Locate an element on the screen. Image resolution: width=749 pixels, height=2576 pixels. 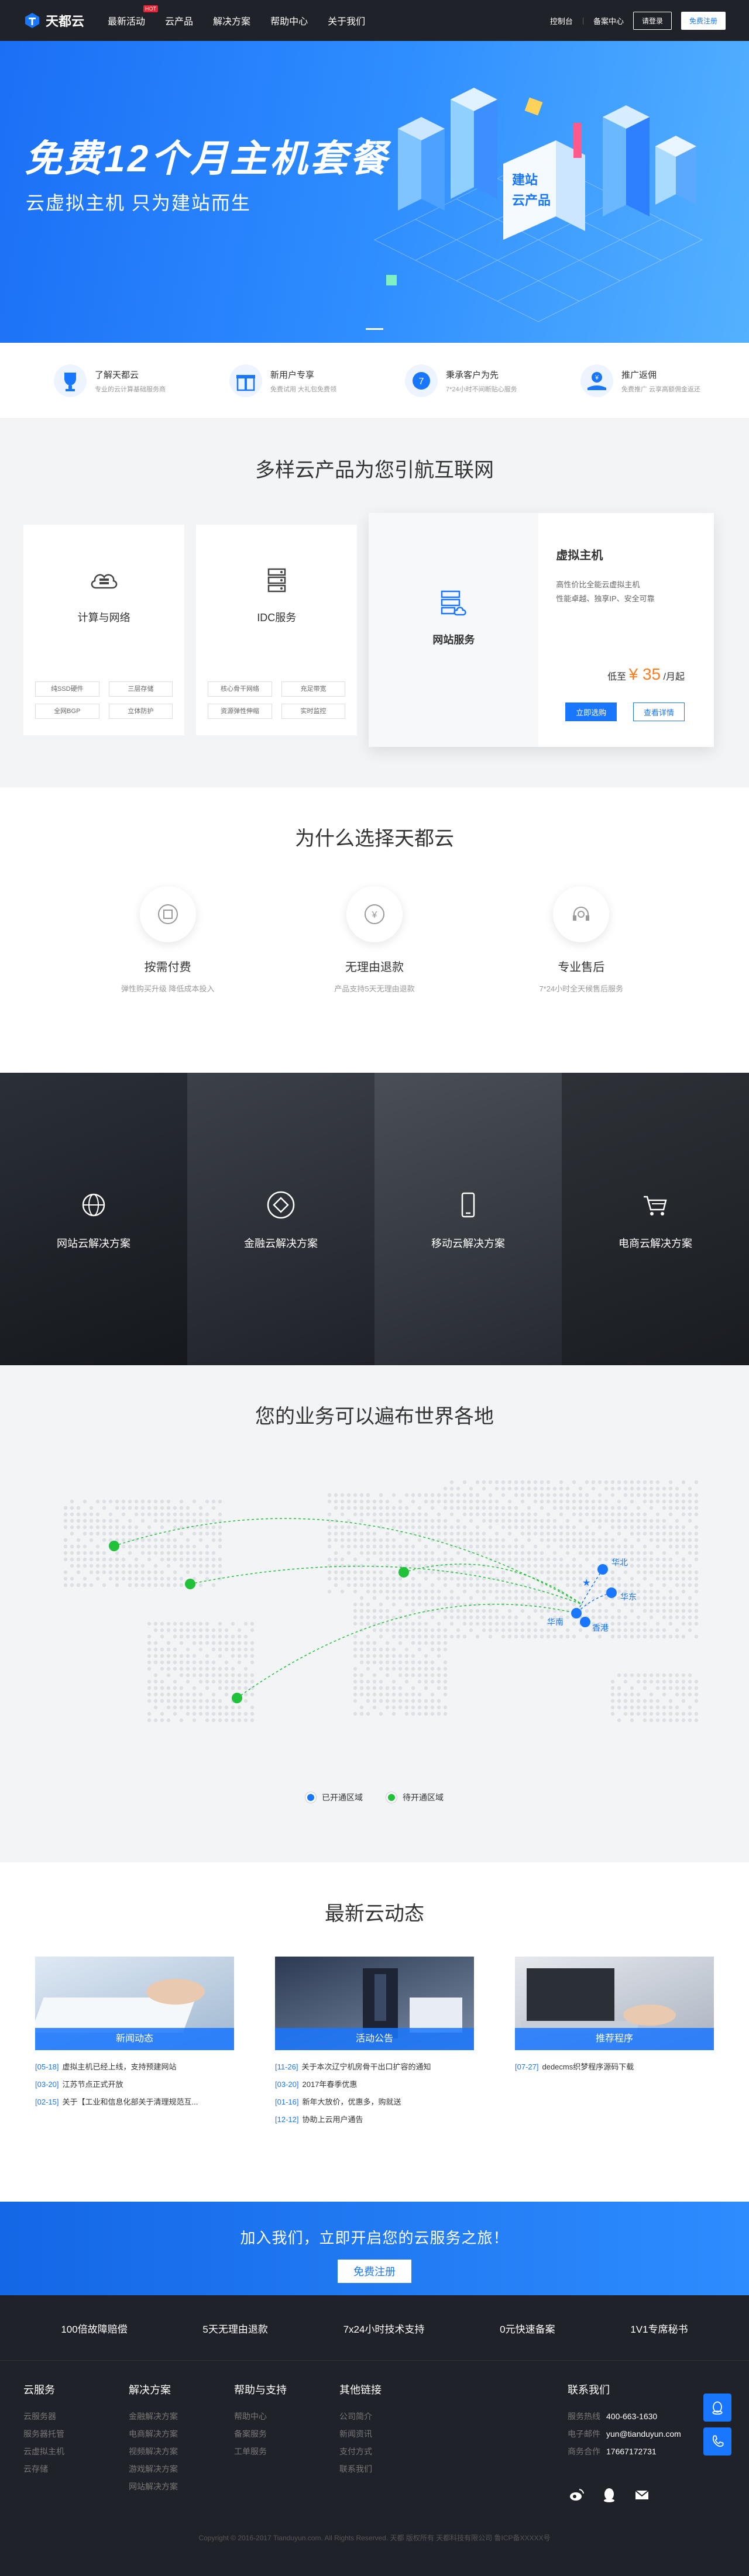
feature-customer-first: 7 秉承客户为先 7*24小时不间断贴心服务 is located at coordinates (462, 380).